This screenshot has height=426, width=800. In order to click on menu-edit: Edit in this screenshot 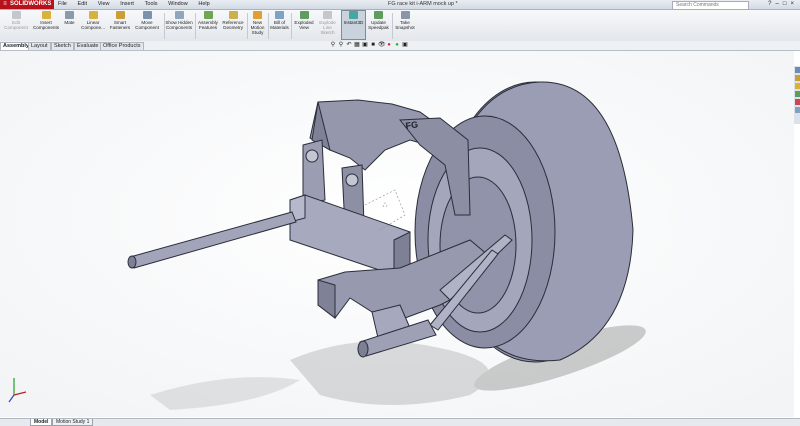, I will do `click(82, 4)`.